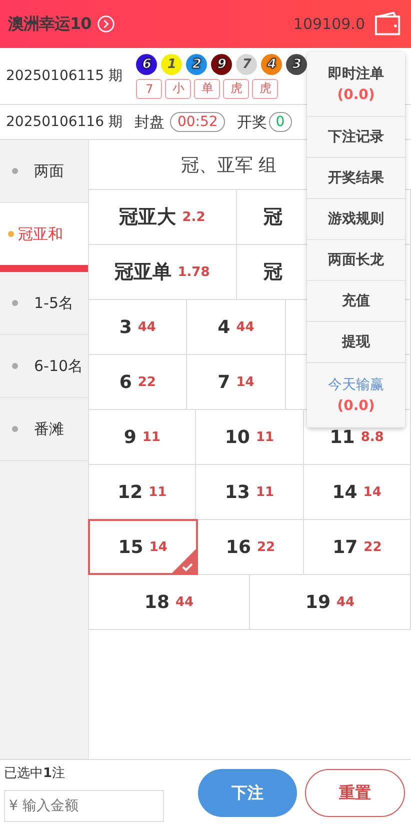  I want to click on result-ball: 7, so click(247, 64).